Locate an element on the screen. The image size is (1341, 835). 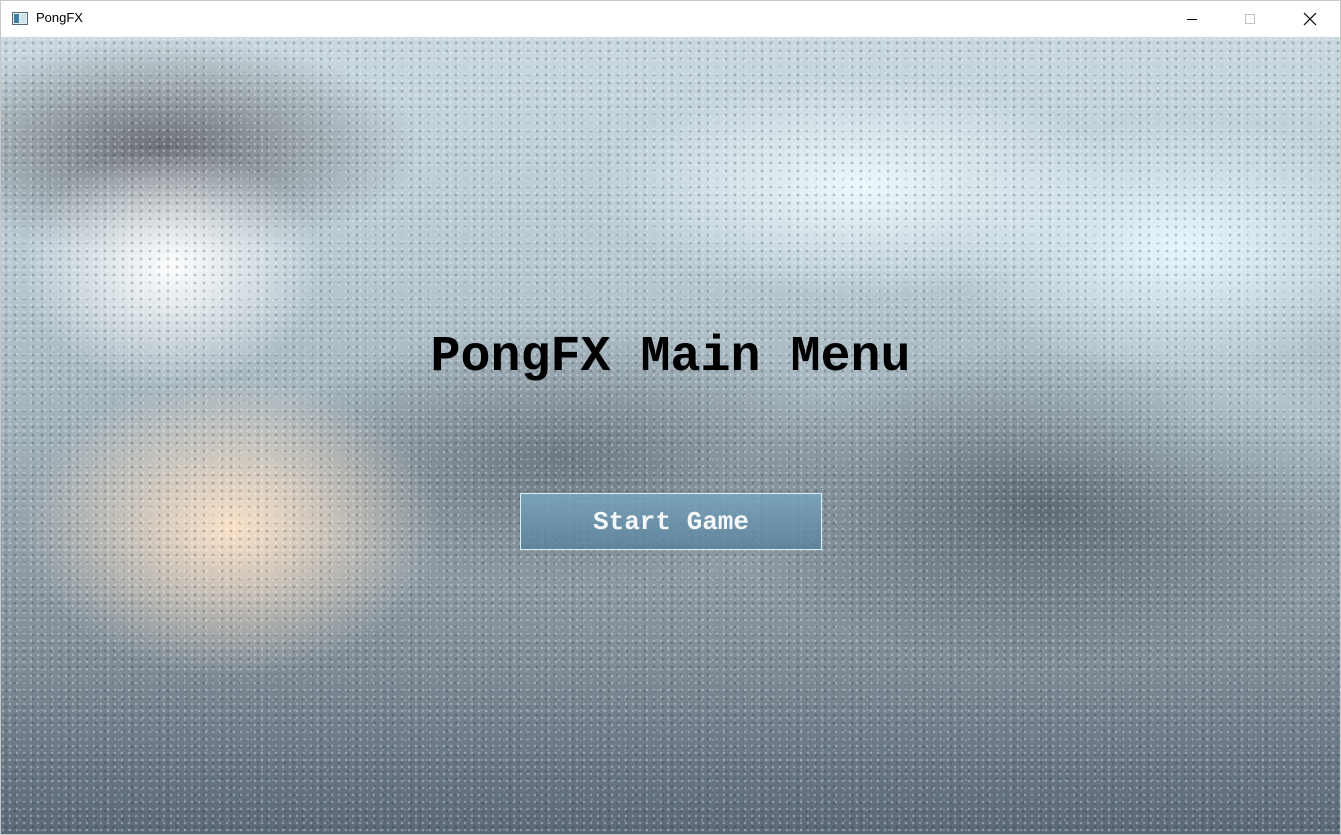
close-button is located at coordinates (1310, 18).